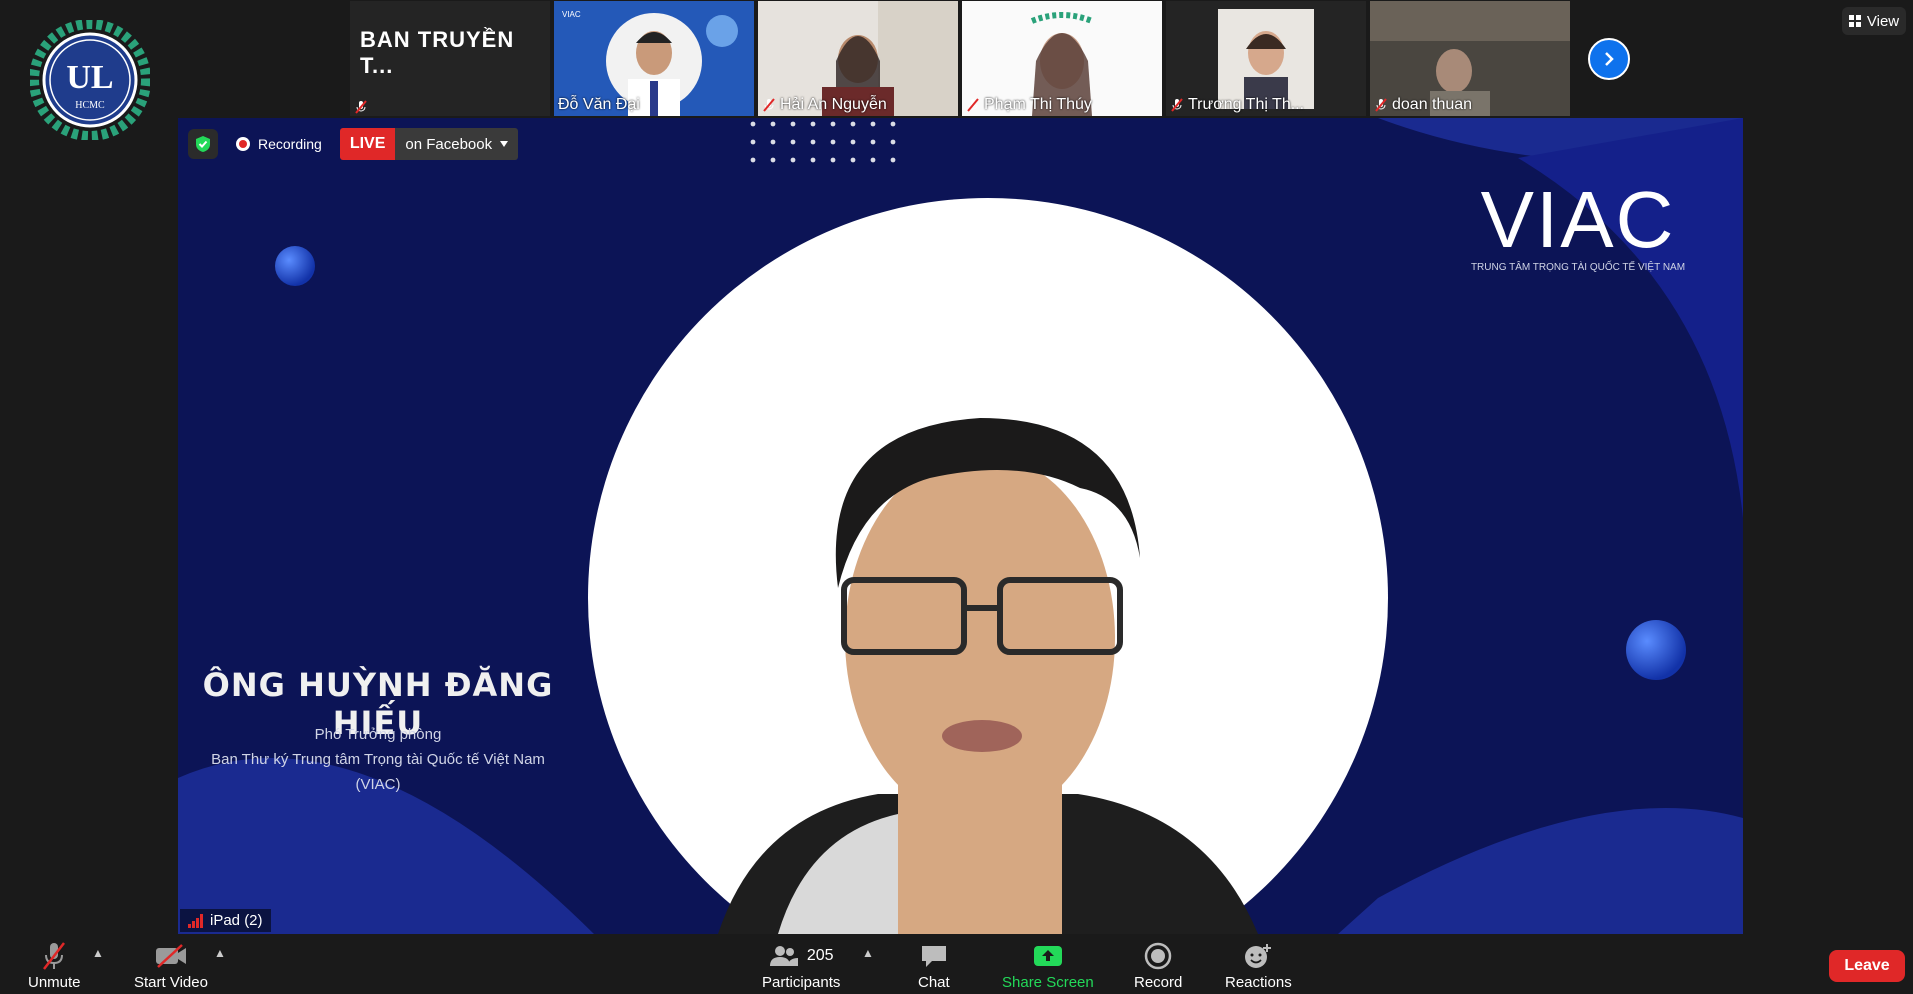 The image size is (1913, 994). What do you see at coordinates (1258, 956) in the screenshot?
I see `reactions-icon` at bounding box center [1258, 956].